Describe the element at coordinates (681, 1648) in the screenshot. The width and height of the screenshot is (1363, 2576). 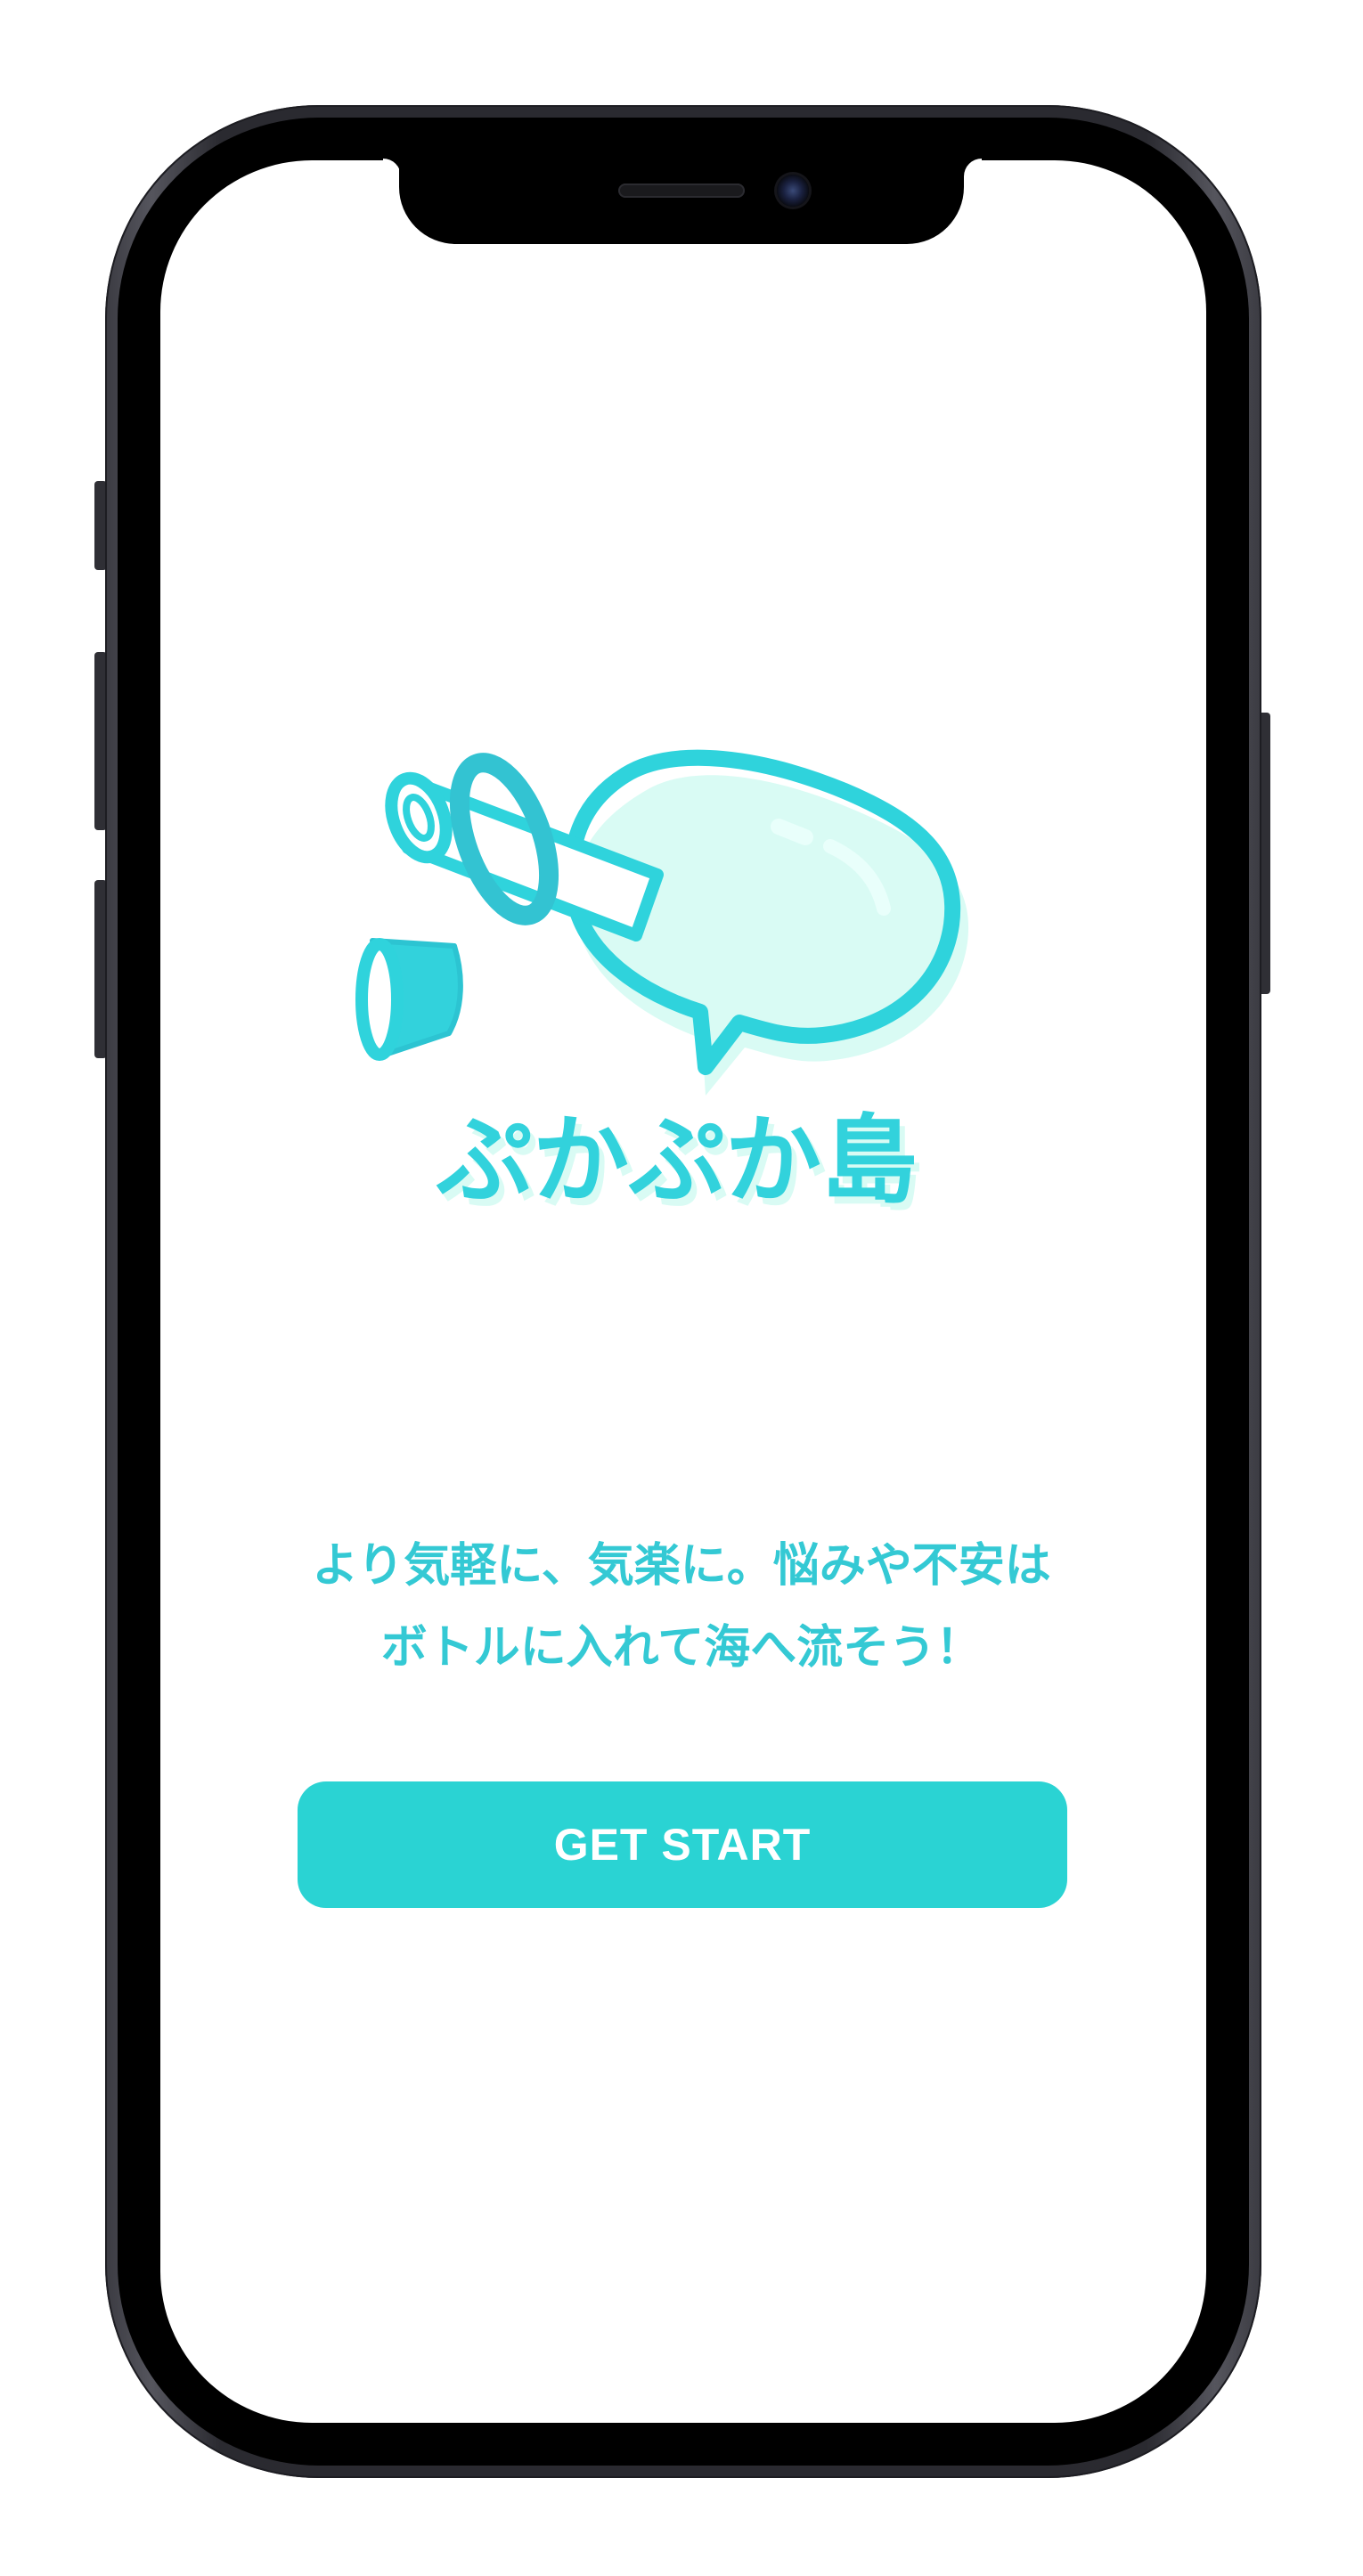
I see `tagline-line-2: ボトルに入れて海へ流そう！` at that location.